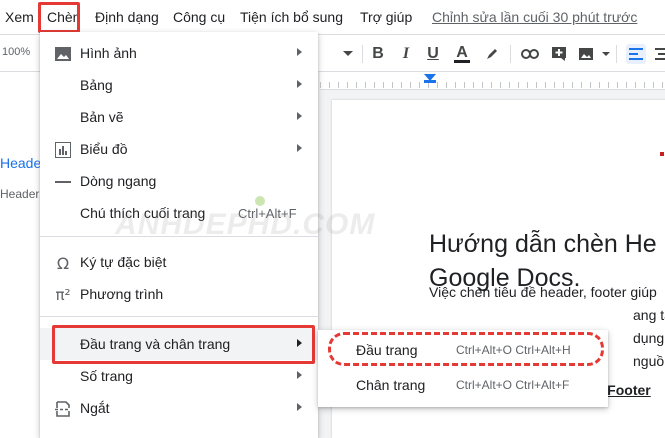  What do you see at coordinates (179, 408) in the screenshot?
I see `menu-item-ngat: Ngắt` at bounding box center [179, 408].